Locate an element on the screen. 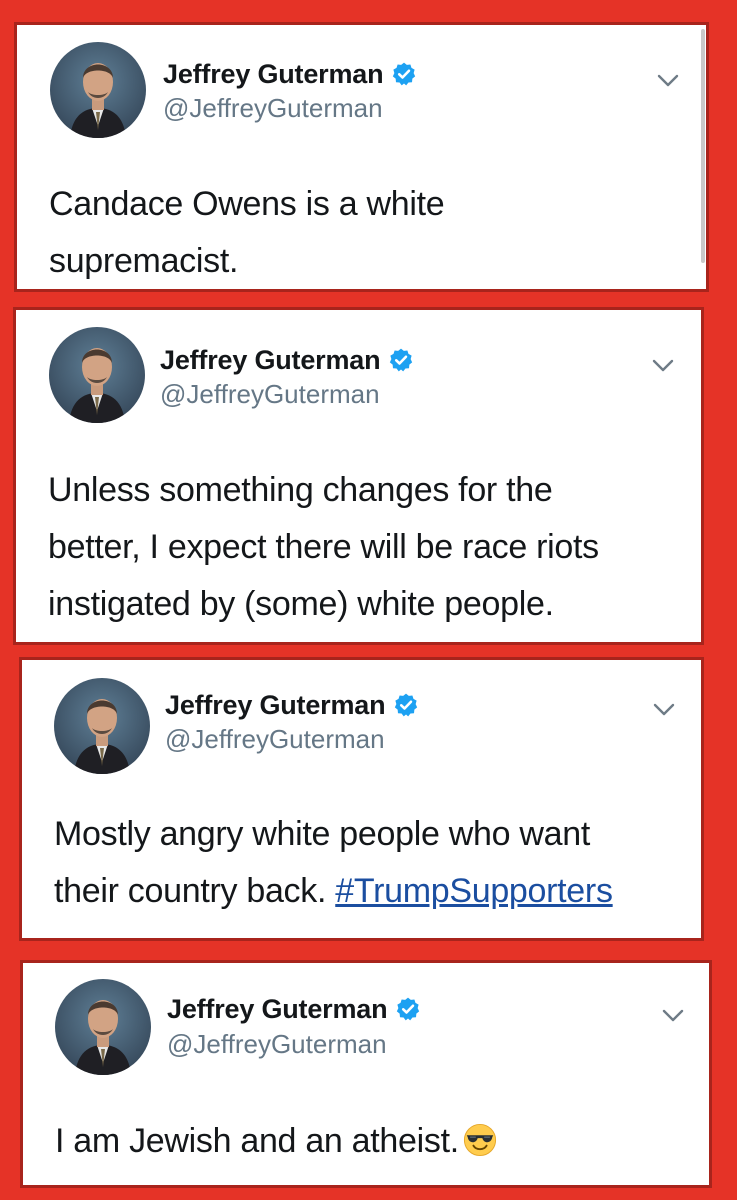 Image resolution: width=737 pixels, height=1200 pixels. tweet-line: I am Jewish and an atheist. is located at coordinates (276, 1141).